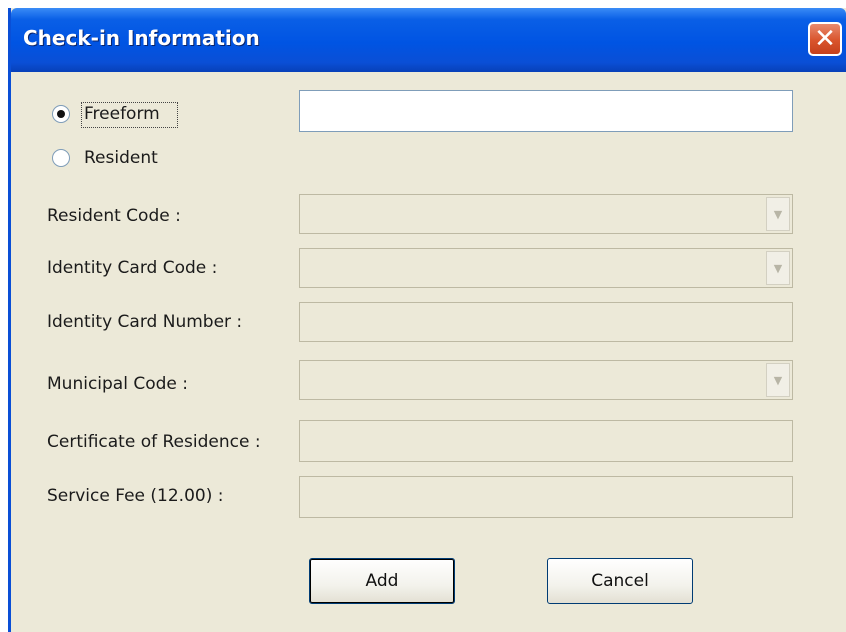 The width and height of the screenshot is (846, 632). I want to click on certificate-of-residence-label: Certificate of Residence :, so click(154, 442).